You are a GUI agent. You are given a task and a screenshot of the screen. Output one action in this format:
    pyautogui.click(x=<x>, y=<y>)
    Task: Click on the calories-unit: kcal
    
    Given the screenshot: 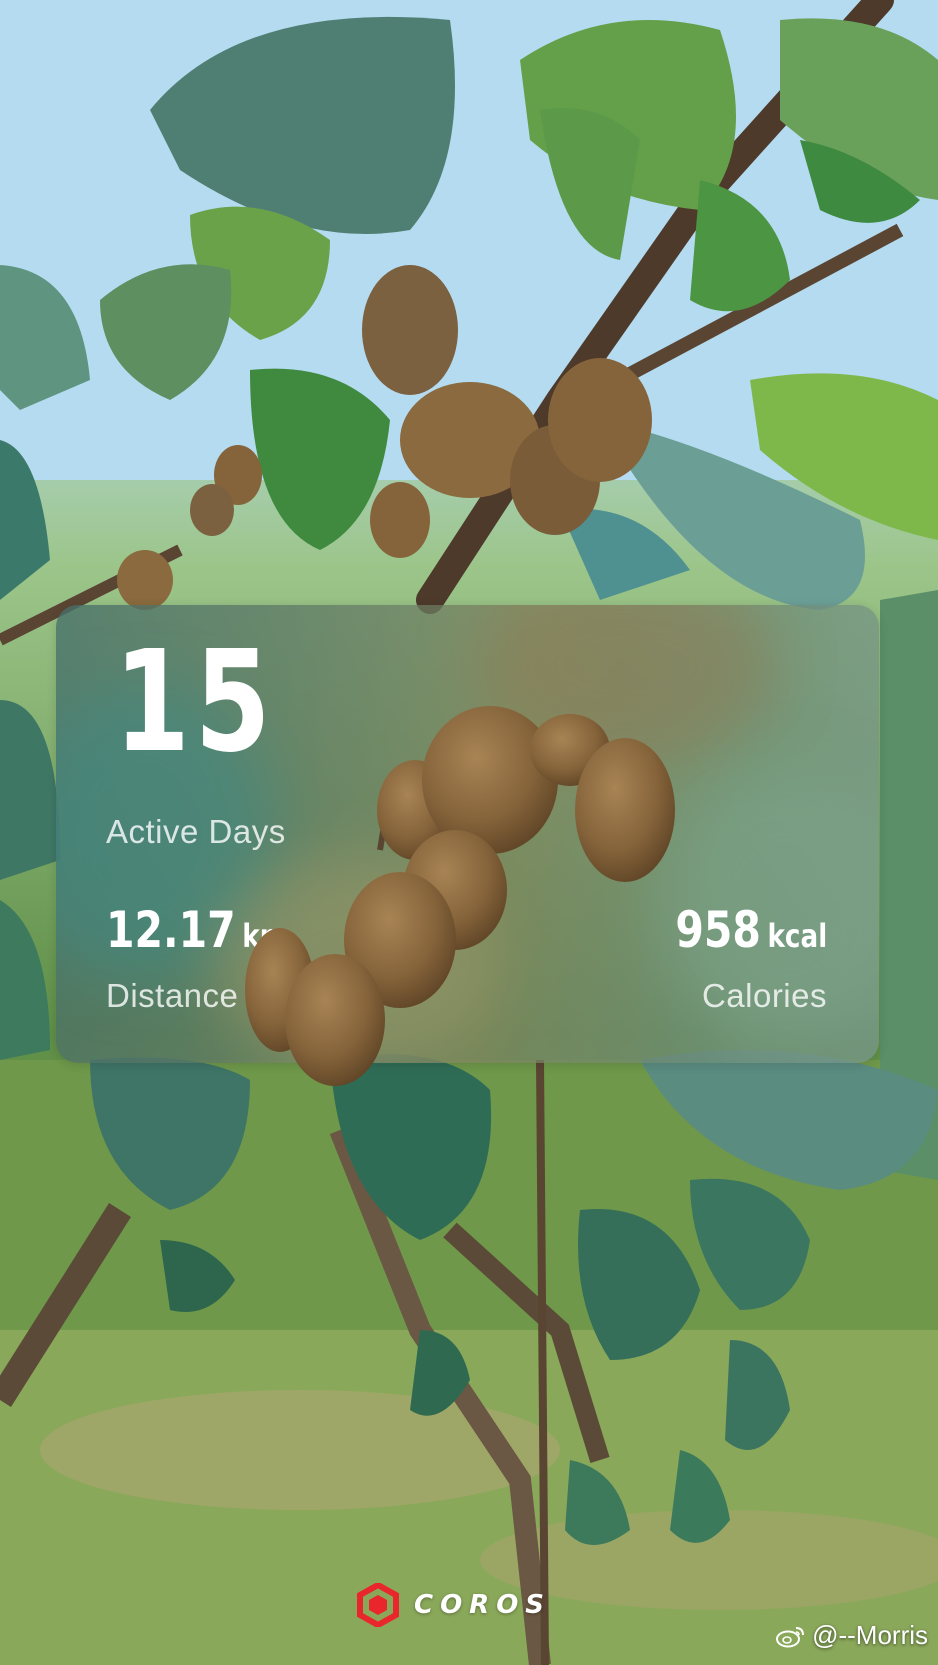 What is the action you would take?
    pyautogui.click(x=797, y=936)
    